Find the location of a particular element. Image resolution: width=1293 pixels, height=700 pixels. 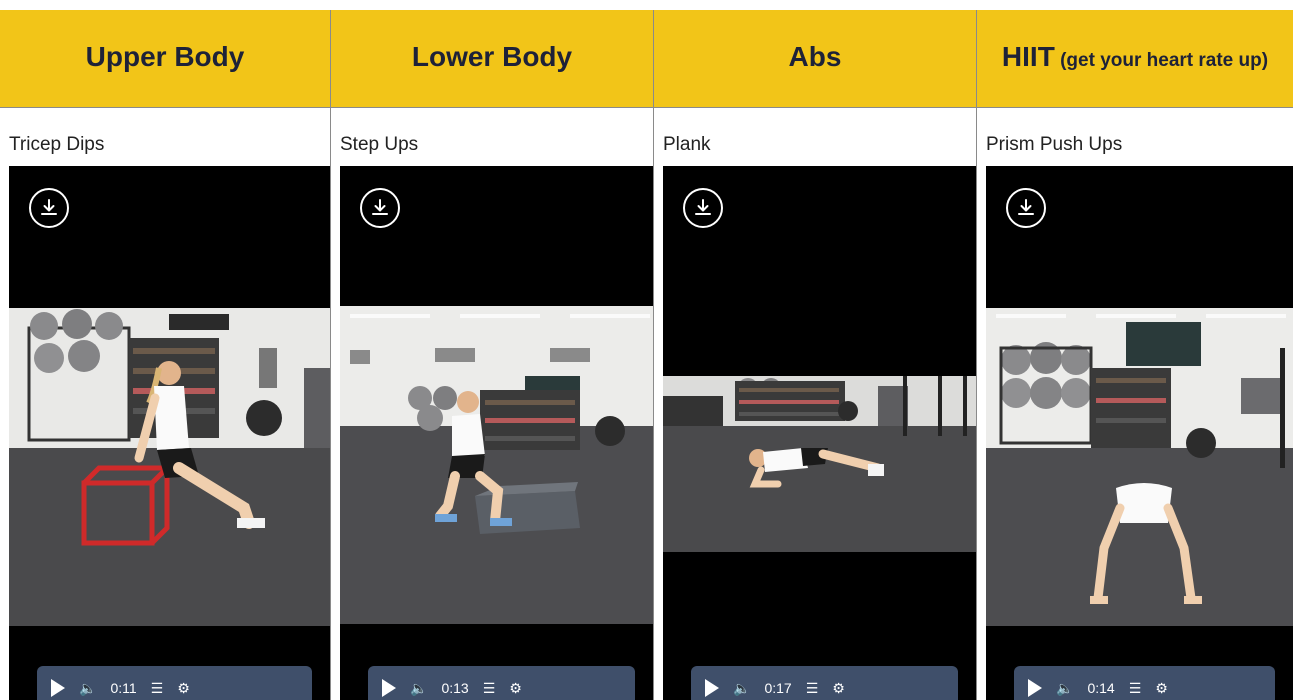

exercise-title: Prism Push Ups is located at coordinates (1054, 144).